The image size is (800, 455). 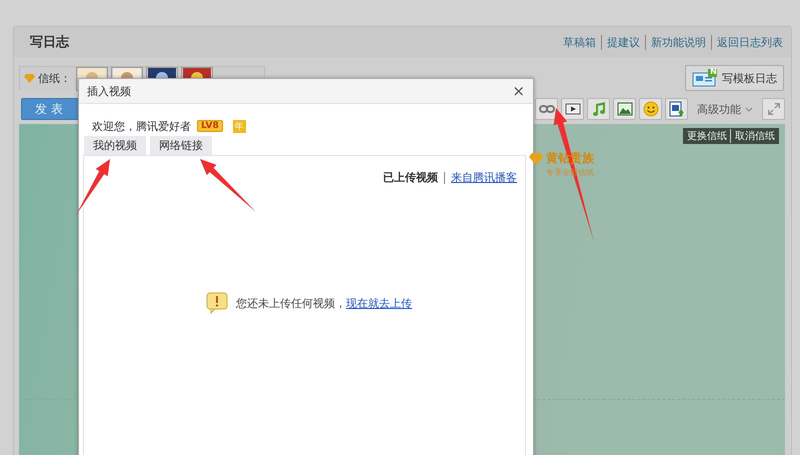 I want to click on dialog-title: 插入视频, so click(x=109, y=91).